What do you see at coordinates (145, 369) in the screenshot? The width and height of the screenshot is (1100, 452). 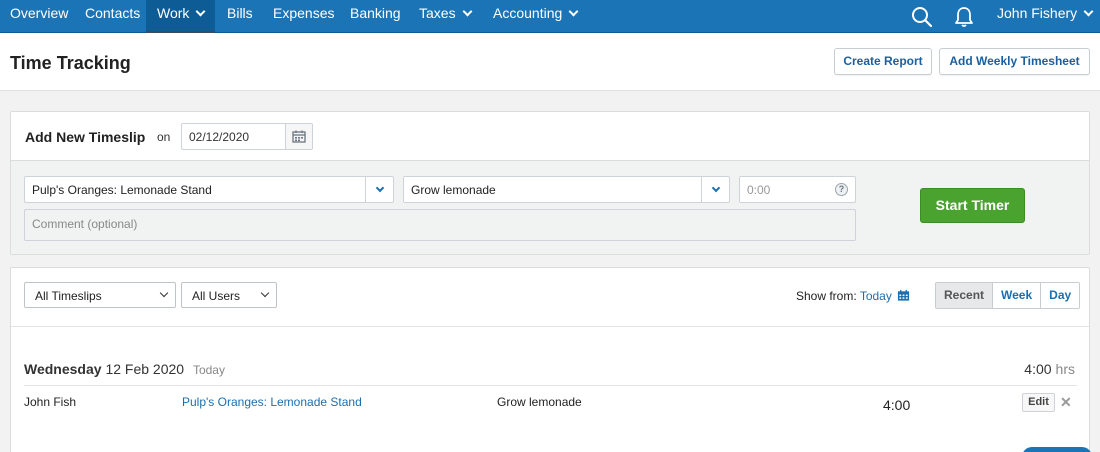 I see `day-date: 12 Feb 2020` at bounding box center [145, 369].